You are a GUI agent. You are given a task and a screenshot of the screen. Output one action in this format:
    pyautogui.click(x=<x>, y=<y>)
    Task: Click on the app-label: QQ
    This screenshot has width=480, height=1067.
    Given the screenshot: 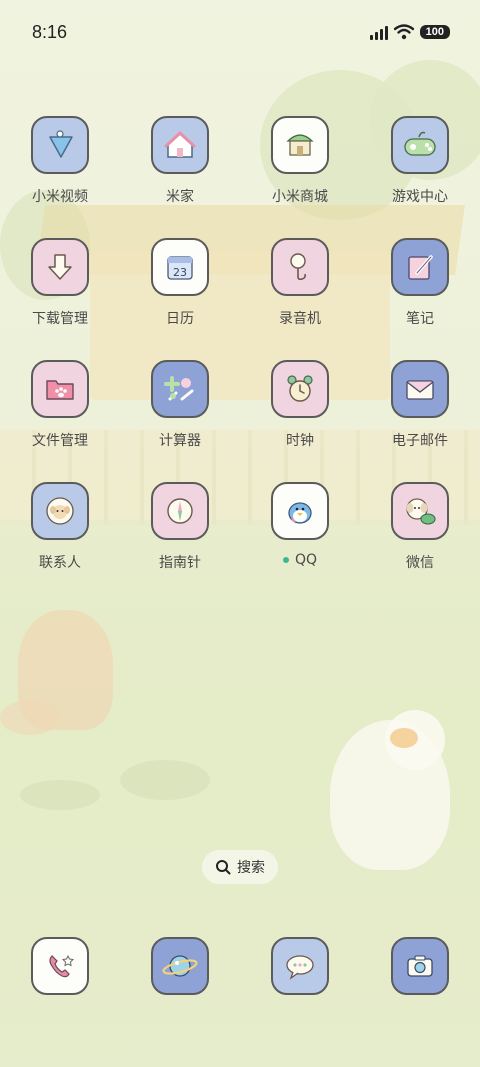 What is the action you would take?
    pyautogui.click(x=300, y=560)
    